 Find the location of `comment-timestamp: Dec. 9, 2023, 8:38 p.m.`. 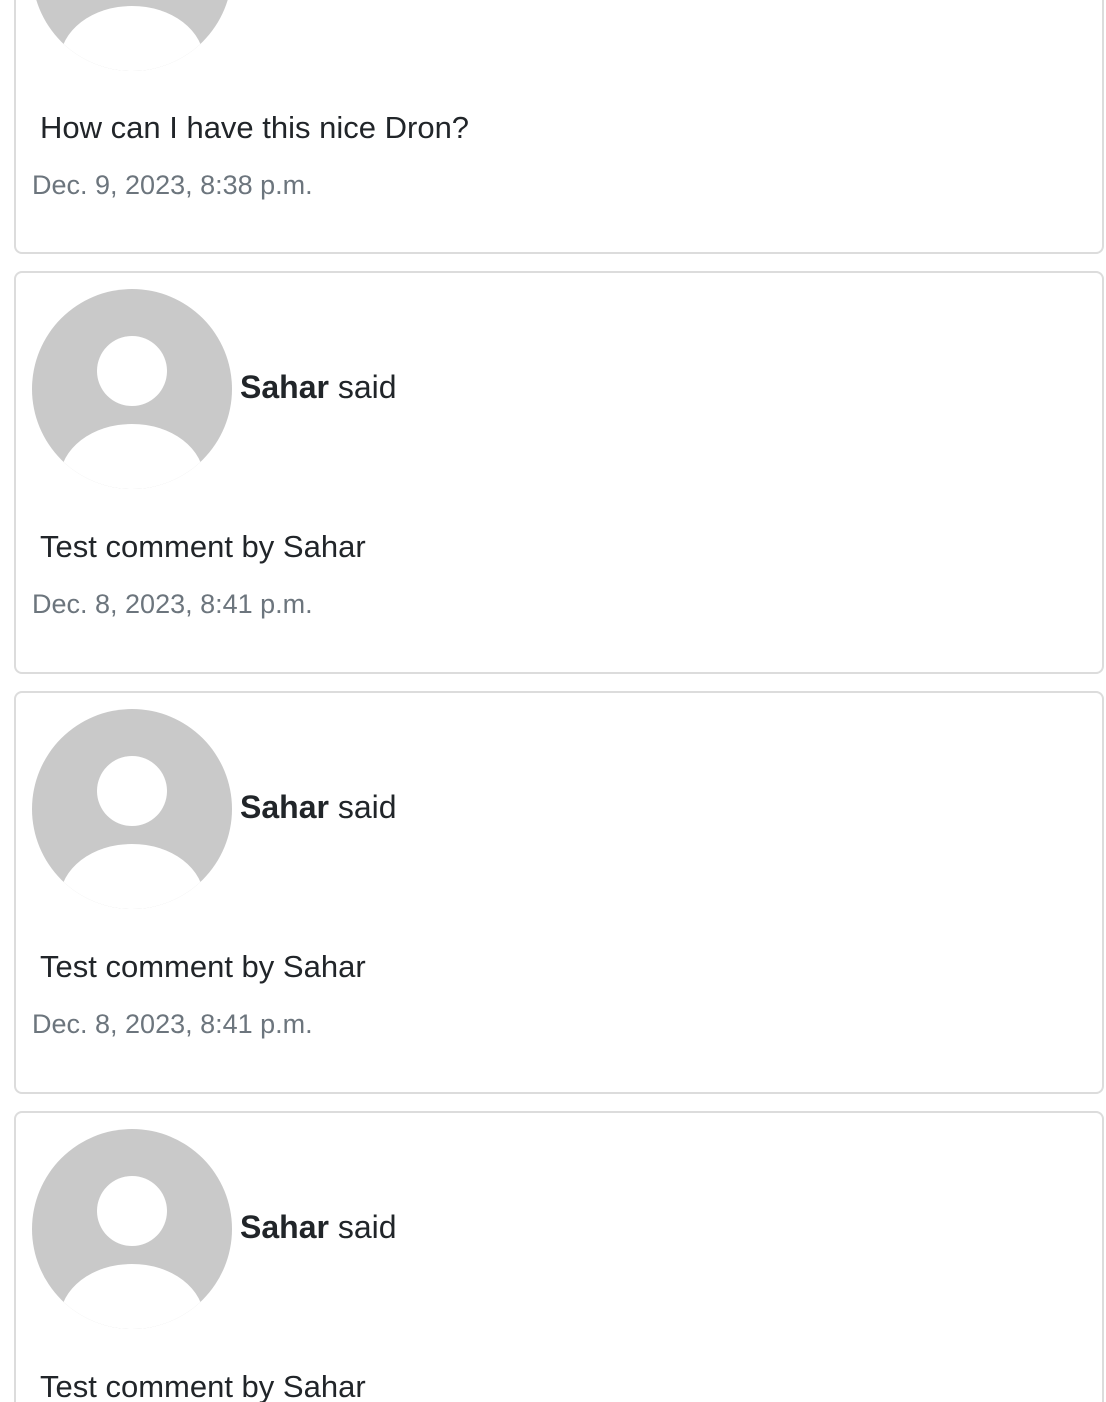

comment-timestamp: Dec. 9, 2023, 8:38 p.m. is located at coordinates (172, 185).